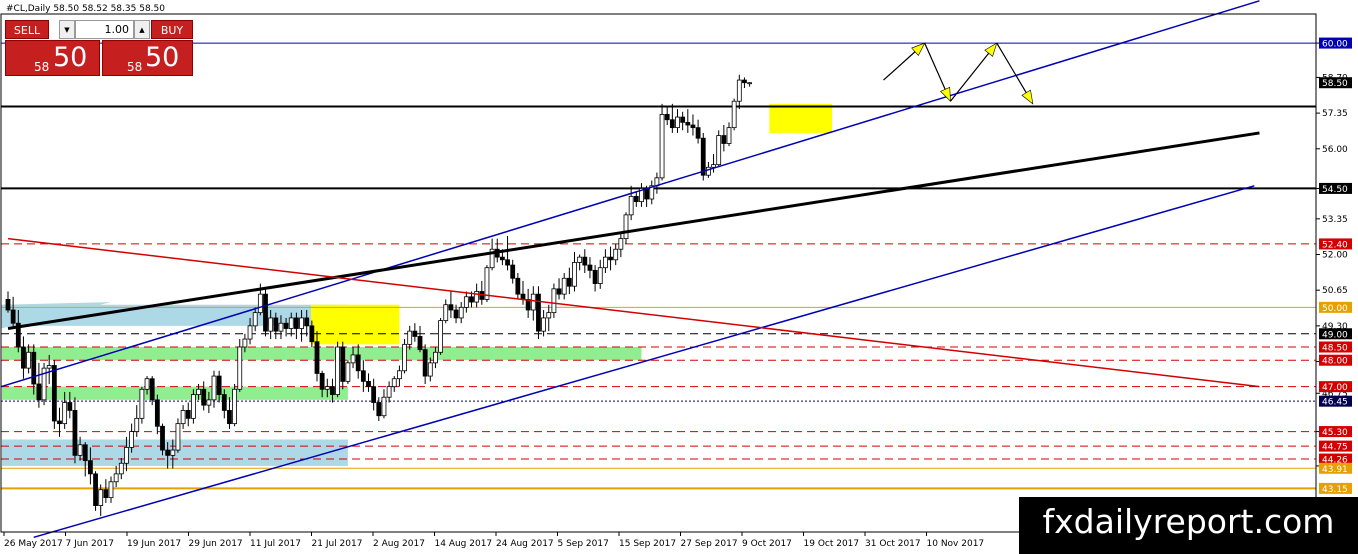 The image size is (1358, 554). I want to click on buy-button: BUY, so click(172, 29).